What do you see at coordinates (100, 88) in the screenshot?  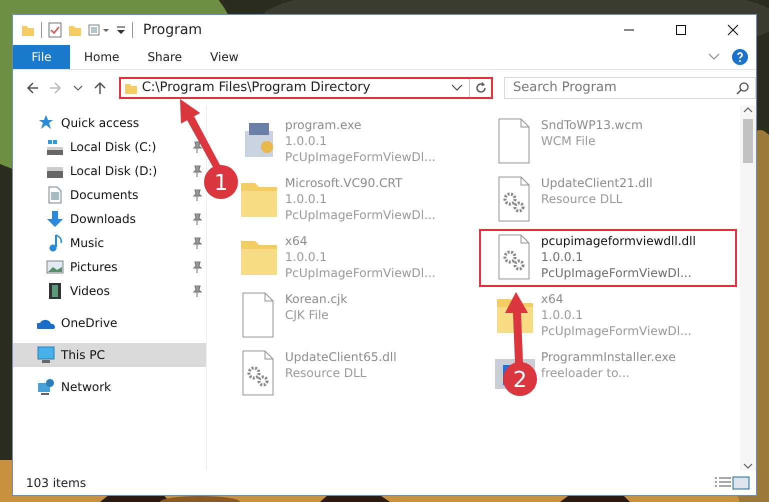 I see `up-arrow-icon` at bounding box center [100, 88].